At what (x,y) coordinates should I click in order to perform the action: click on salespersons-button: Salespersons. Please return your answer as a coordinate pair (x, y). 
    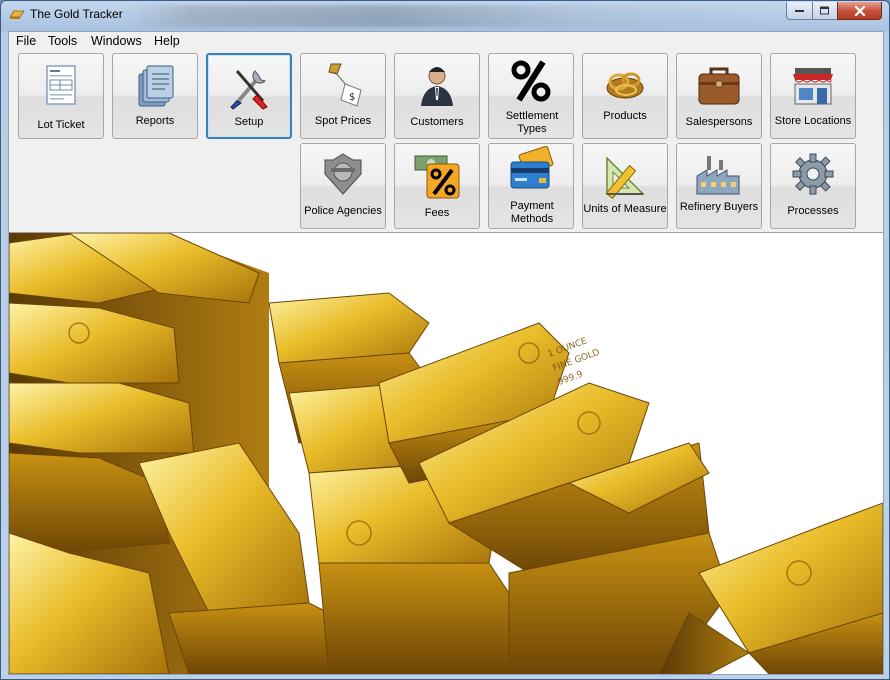
    Looking at the image, I should click on (719, 96).